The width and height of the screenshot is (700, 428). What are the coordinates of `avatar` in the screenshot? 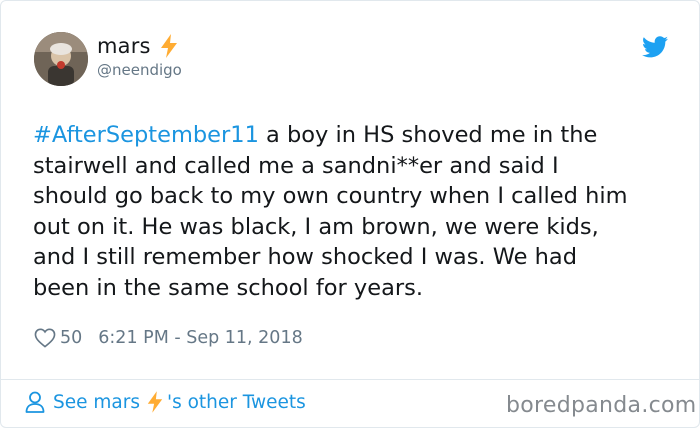 It's located at (61, 59).